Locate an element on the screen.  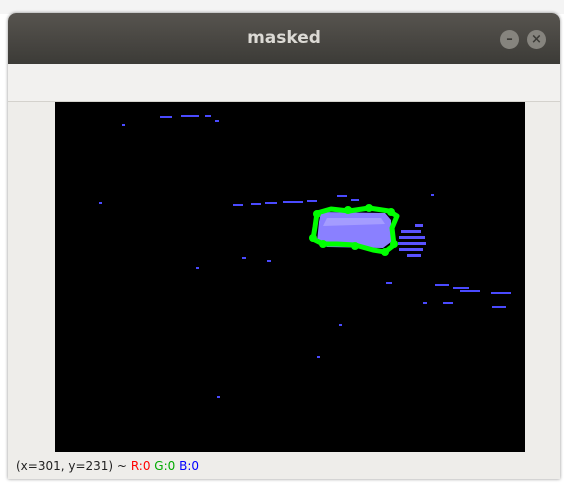
window-title: masked is located at coordinates (284, 38).